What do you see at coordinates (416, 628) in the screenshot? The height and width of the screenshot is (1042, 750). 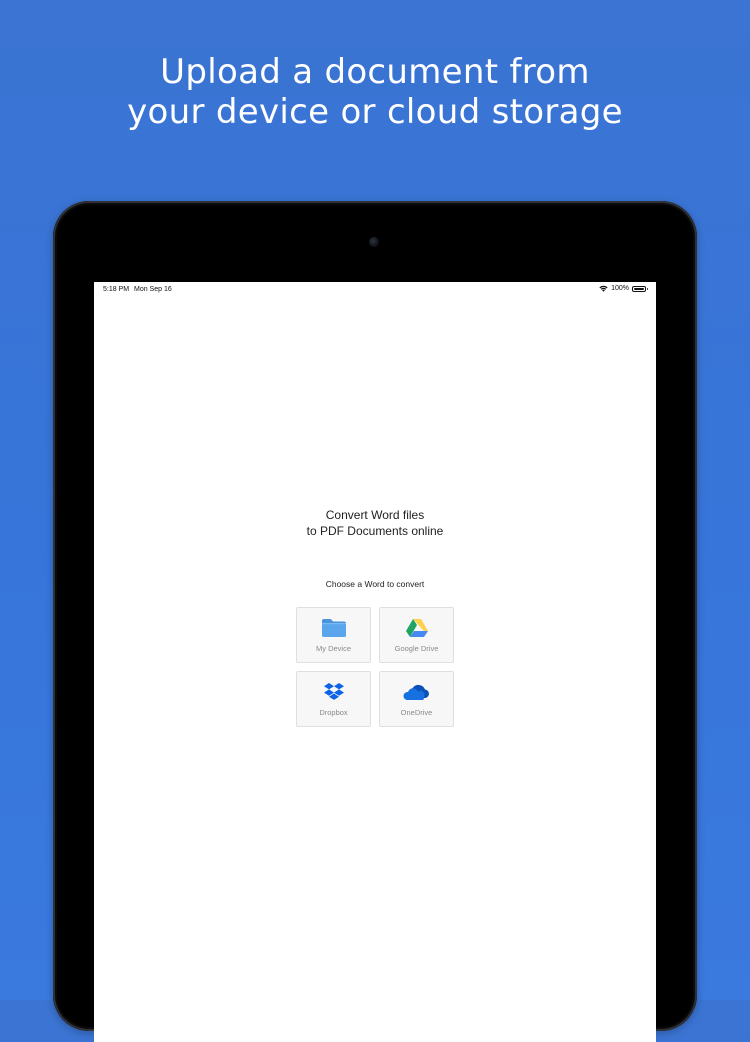 I see `google-drive-icon` at bounding box center [416, 628].